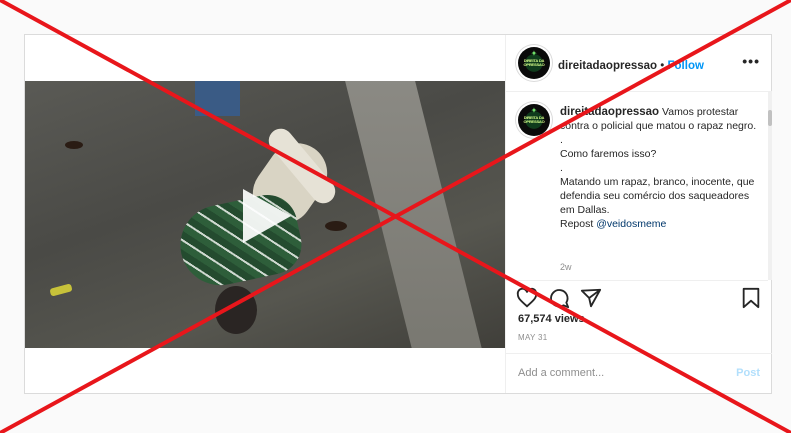  Describe the element at coordinates (770, 186) in the screenshot. I see `caption-scrollbar` at that location.